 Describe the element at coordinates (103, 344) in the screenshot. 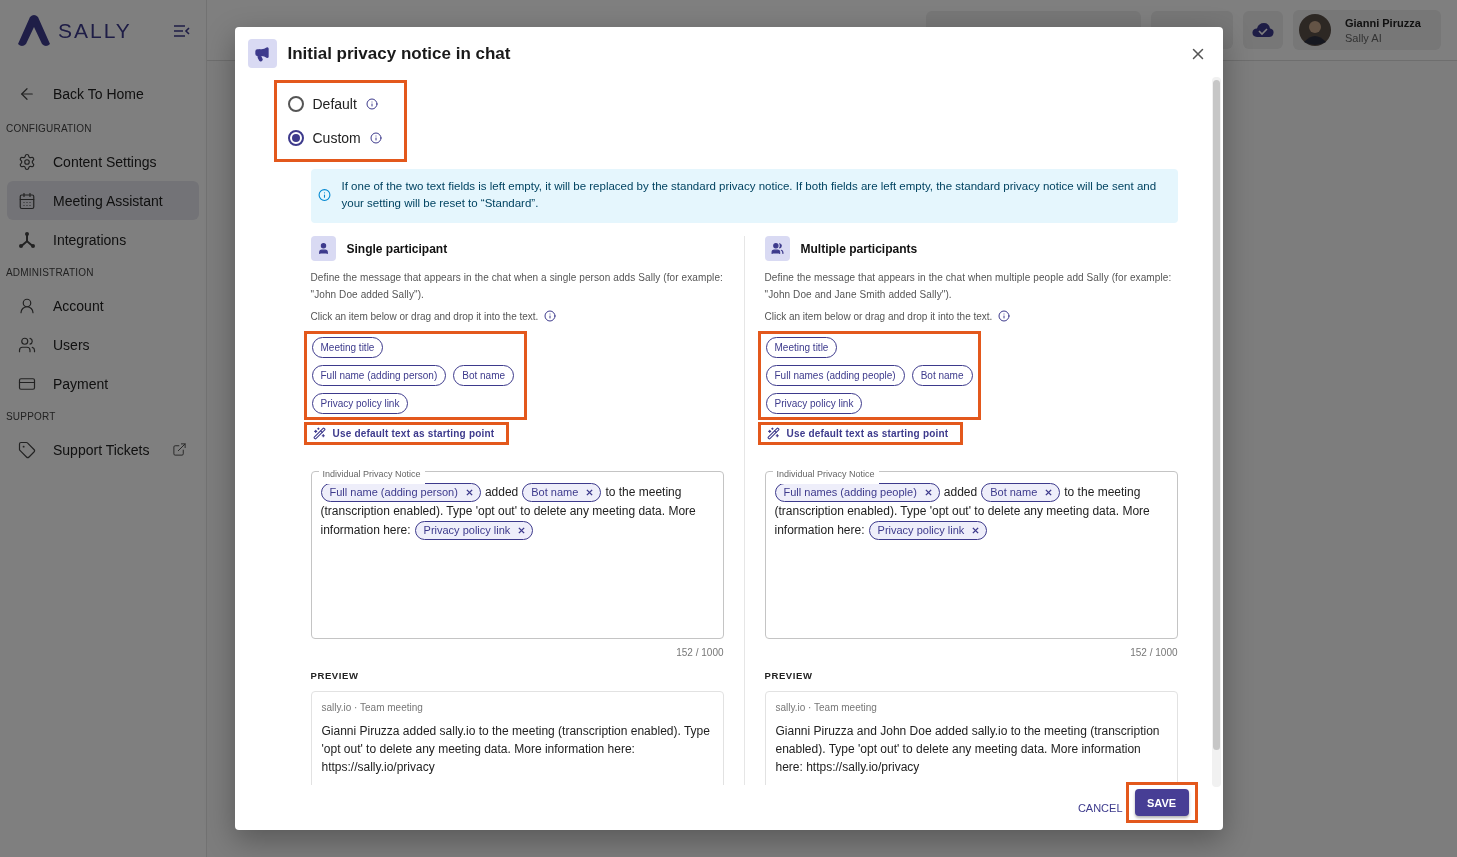

I see `sidebar-item: Users` at that location.